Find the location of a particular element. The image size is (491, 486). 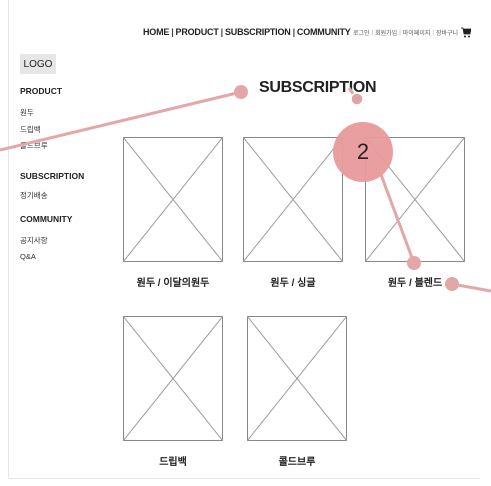

sidebar-item-beans: 원두 is located at coordinates (27, 112).